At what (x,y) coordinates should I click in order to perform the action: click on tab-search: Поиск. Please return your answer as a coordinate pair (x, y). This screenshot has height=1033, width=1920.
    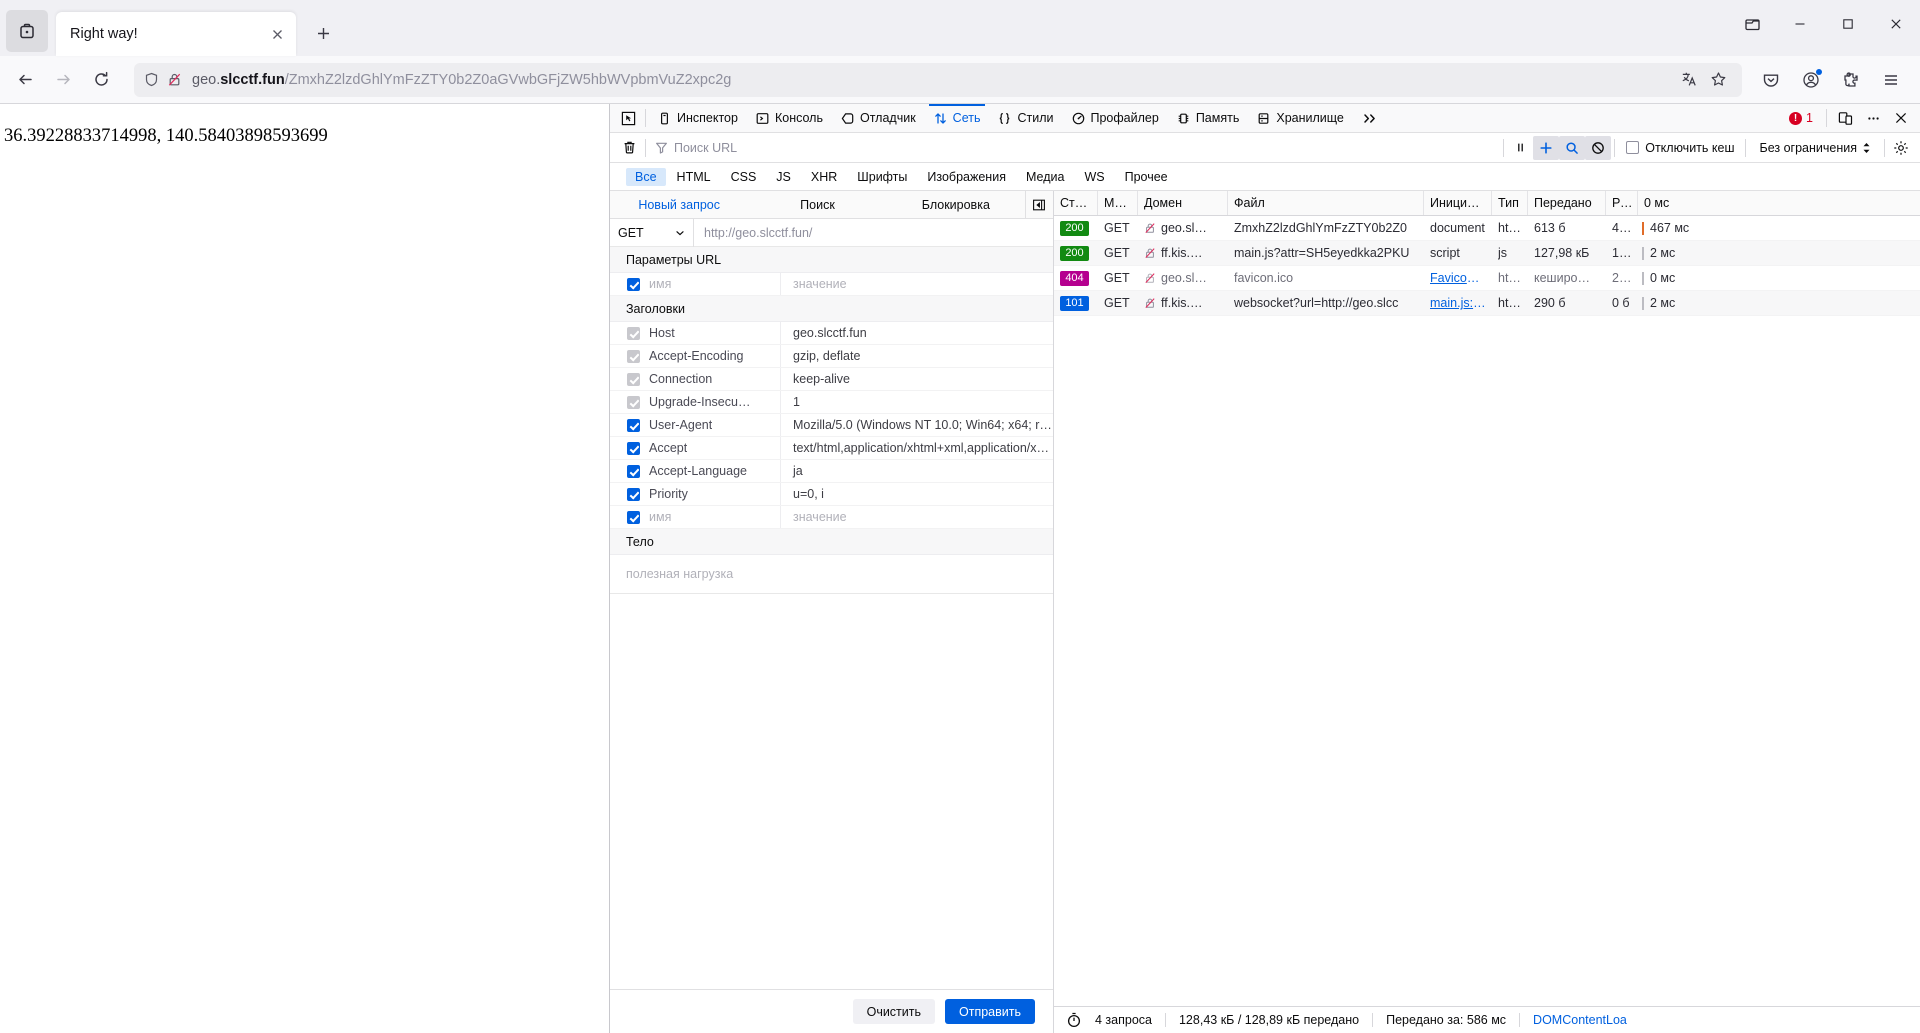
    Looking at the image, I should click on (817, 204).